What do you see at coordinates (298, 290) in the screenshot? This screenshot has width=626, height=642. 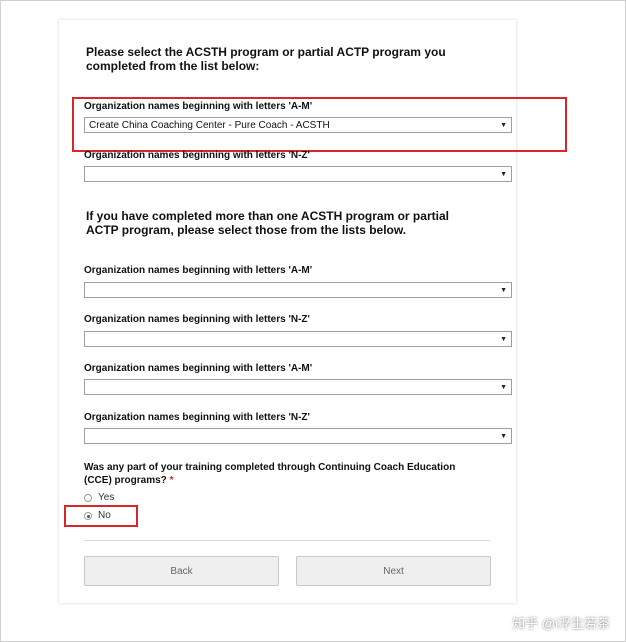 I see `additional-1-select: ▼` at bounding box center [298, 290].